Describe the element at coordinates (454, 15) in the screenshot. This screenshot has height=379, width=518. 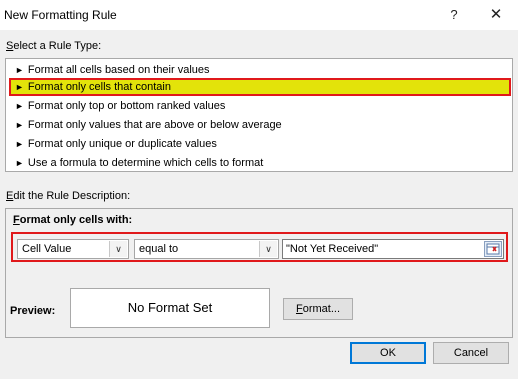
I see `help-button: ?` at that location.